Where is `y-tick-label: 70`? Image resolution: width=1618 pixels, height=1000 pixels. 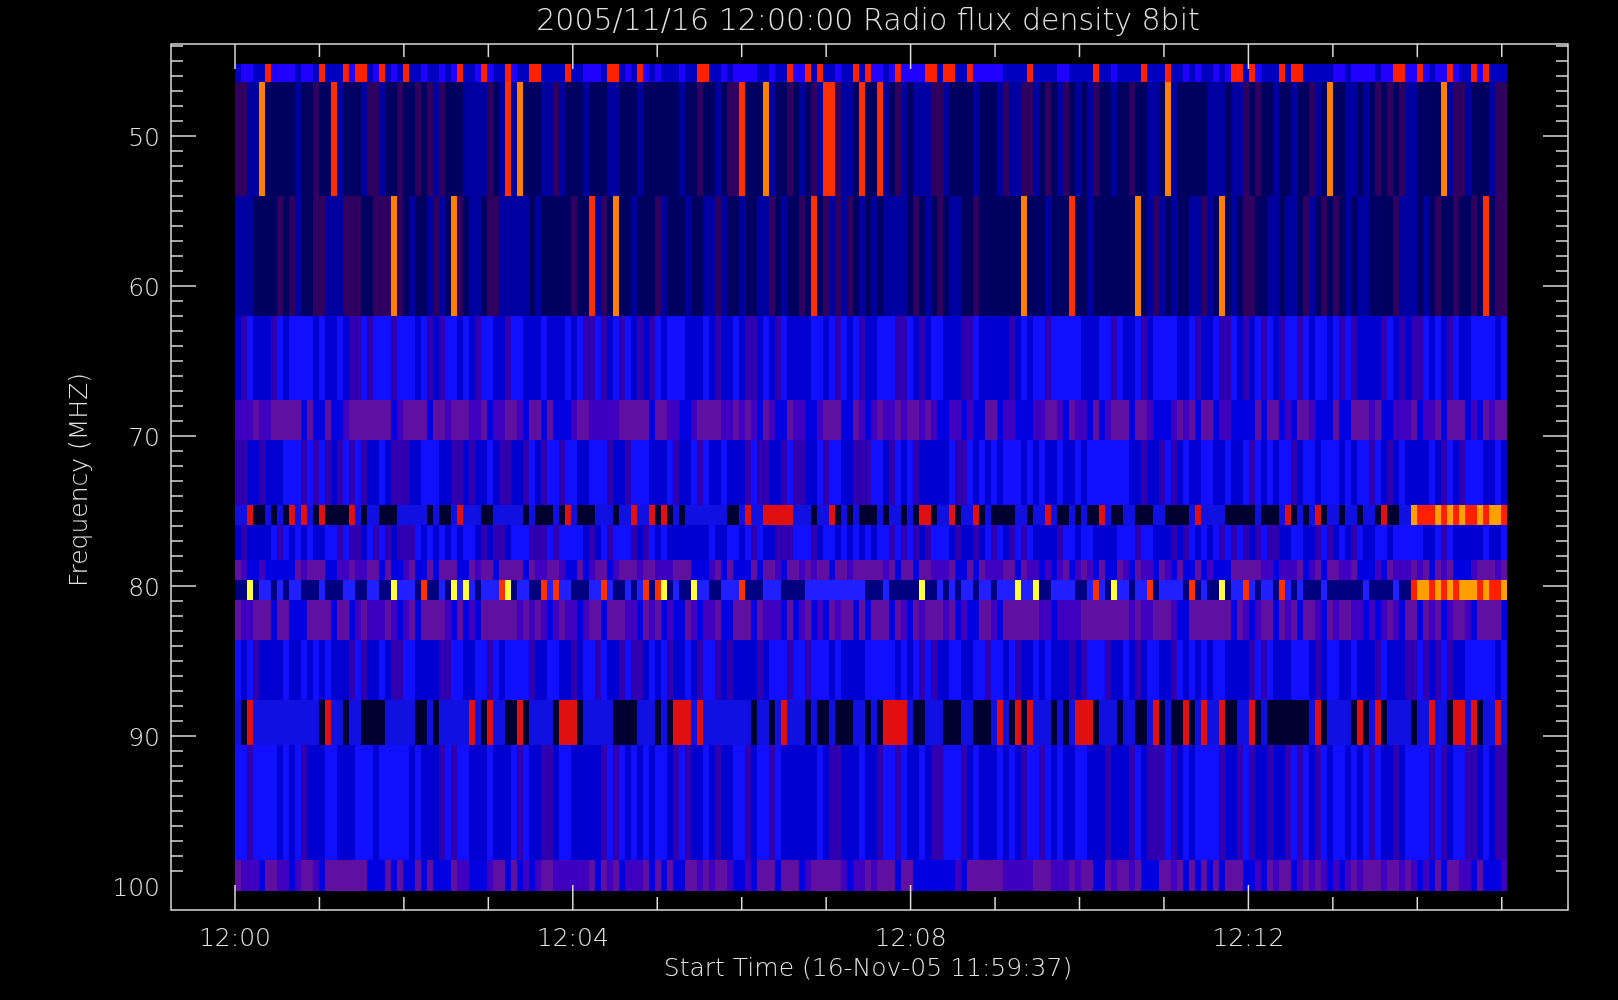
y-tick-label: 70 is located at coordinates (144, 437).